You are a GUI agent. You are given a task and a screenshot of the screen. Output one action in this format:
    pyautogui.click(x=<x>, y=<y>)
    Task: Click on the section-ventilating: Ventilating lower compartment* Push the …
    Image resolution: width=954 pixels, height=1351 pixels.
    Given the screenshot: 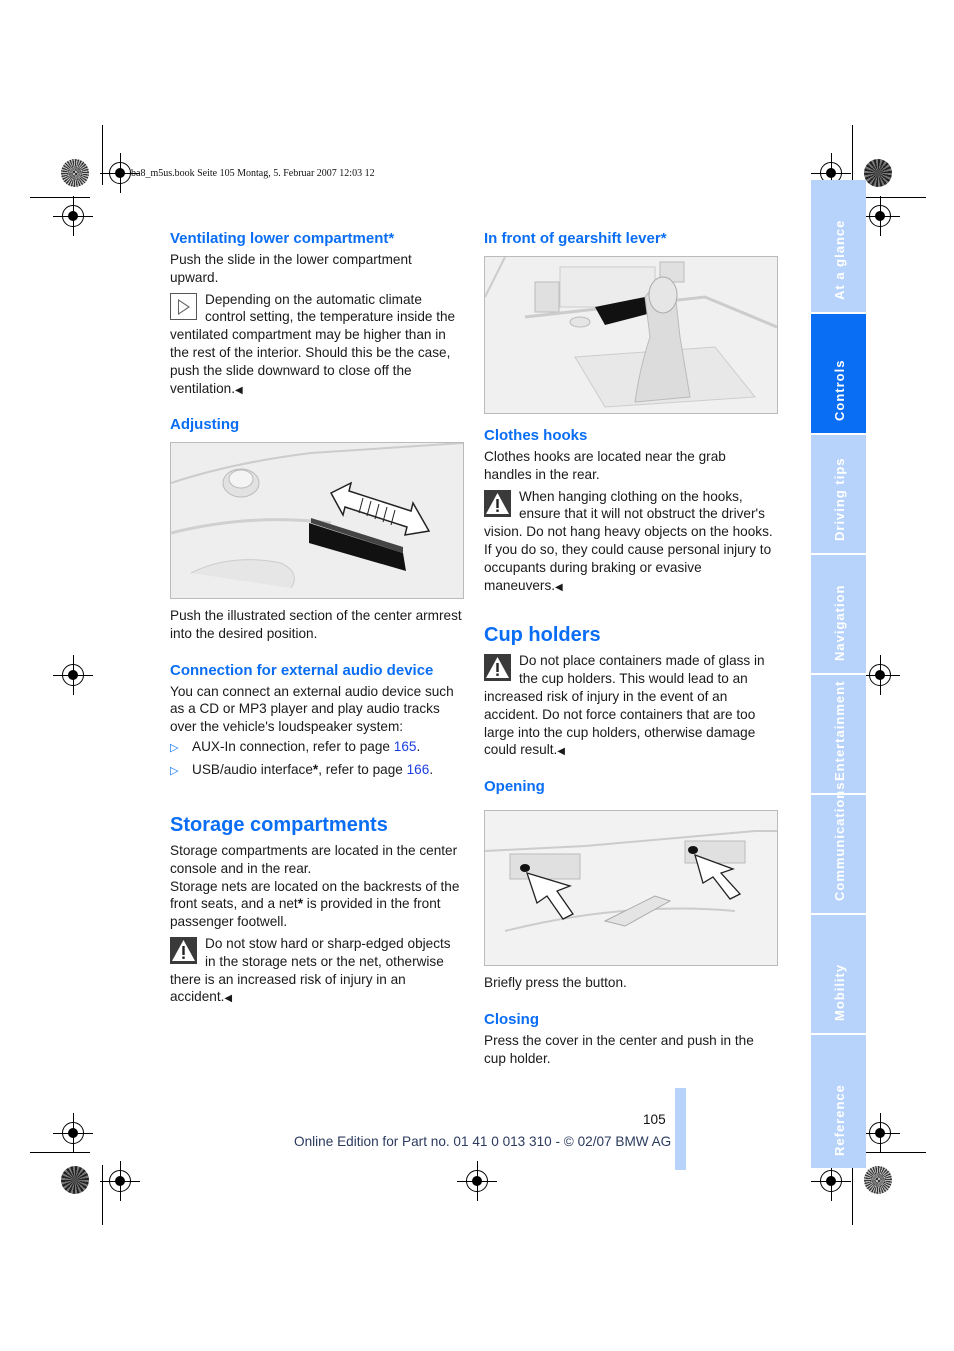 What is the action you would take?
    pyautogui.click(x=316, y=314)
    